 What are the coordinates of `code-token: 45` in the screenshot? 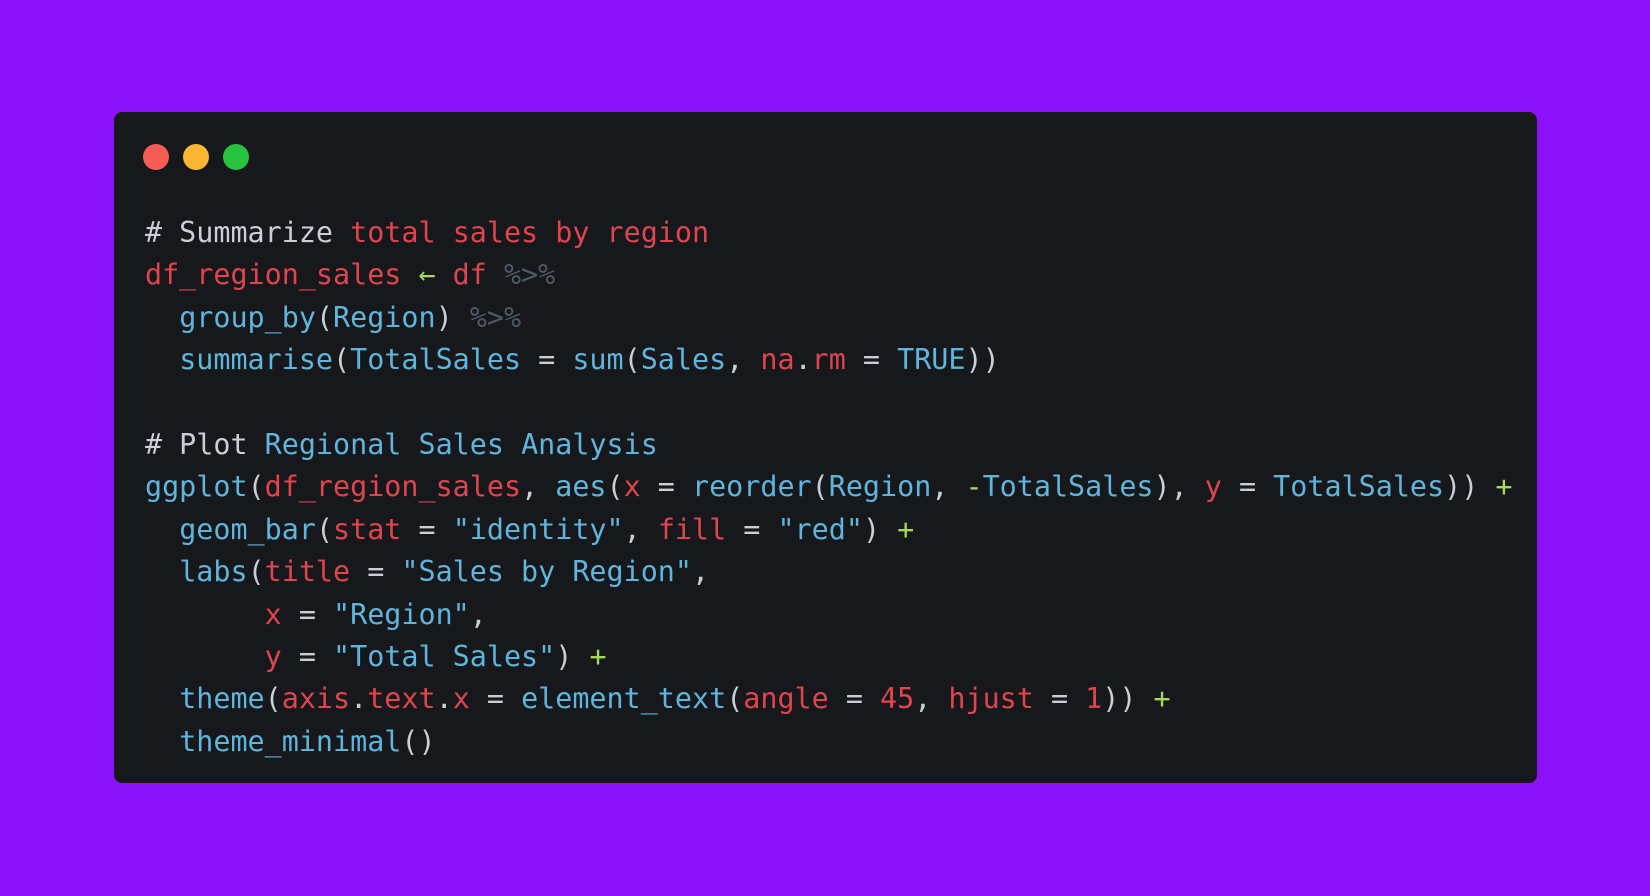 It's located at (897, 699).